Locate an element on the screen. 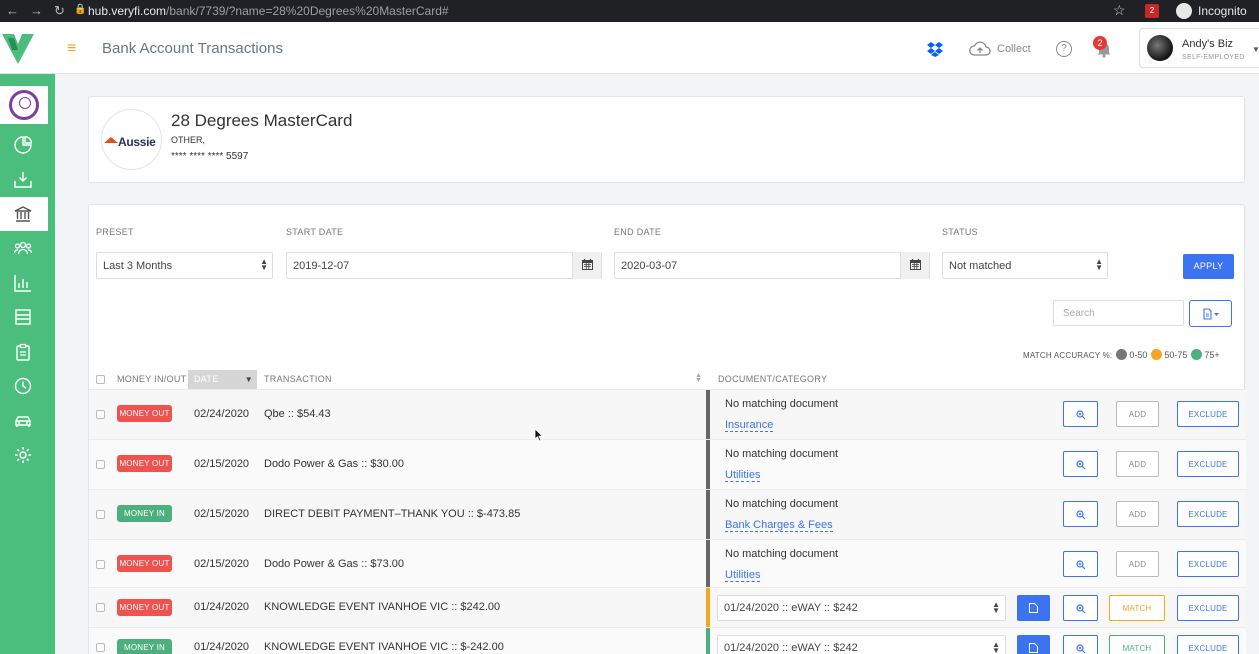 The image size is (1259, 654). start-calendar-button is located at coordinates (586, 265).